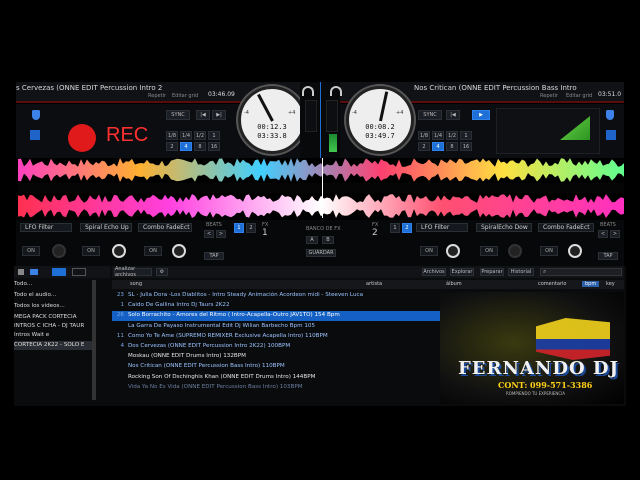  Describe the element at coordinates (179, 251) in the screenshot. I see `fx-left-3-knob` at that location.